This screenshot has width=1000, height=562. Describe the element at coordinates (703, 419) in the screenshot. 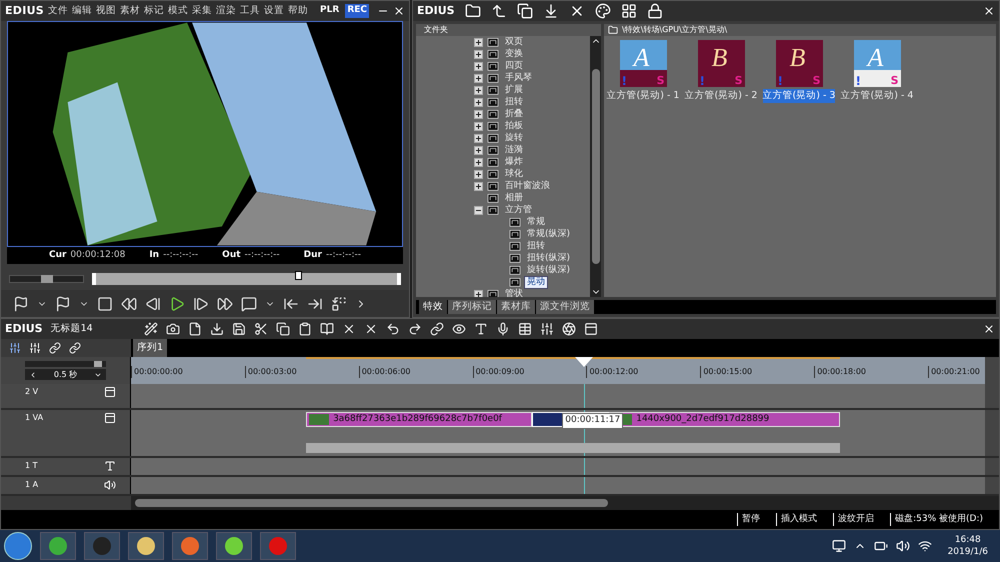

I see `clip-name: 1440x900_2d7edf917d28899` at that location.